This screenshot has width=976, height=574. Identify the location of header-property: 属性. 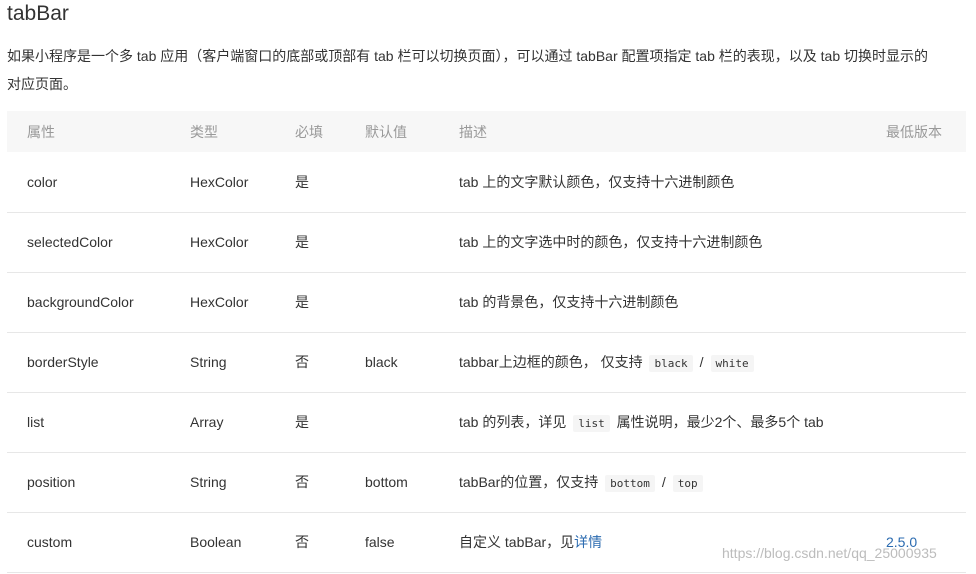
(41, 131).